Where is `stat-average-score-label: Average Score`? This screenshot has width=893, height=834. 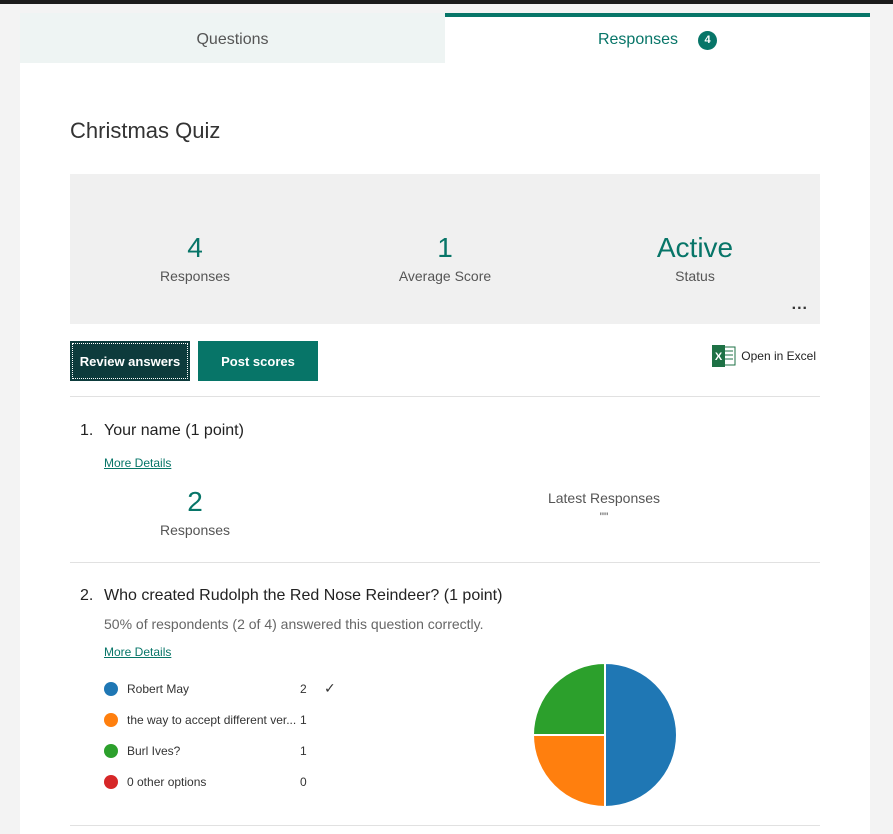
stat-average-score-label: Average Score is located at coordinates (445, 276).